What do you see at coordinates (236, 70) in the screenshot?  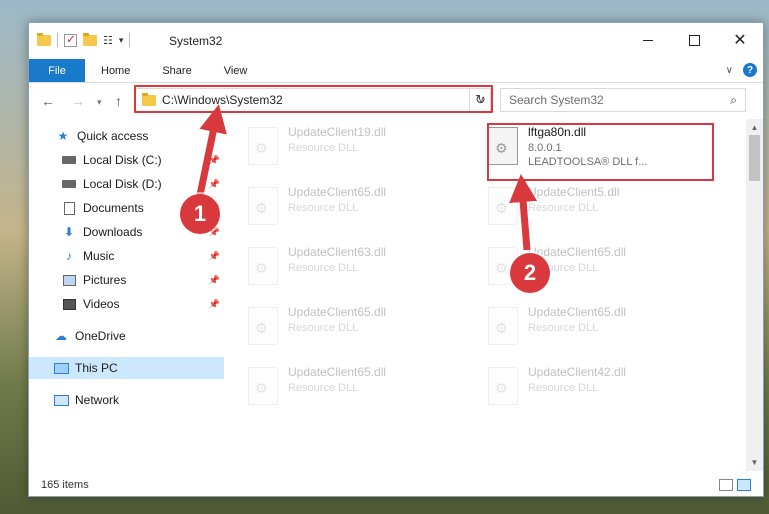 I see `tab-view: View` at bounding box center [236, 70].